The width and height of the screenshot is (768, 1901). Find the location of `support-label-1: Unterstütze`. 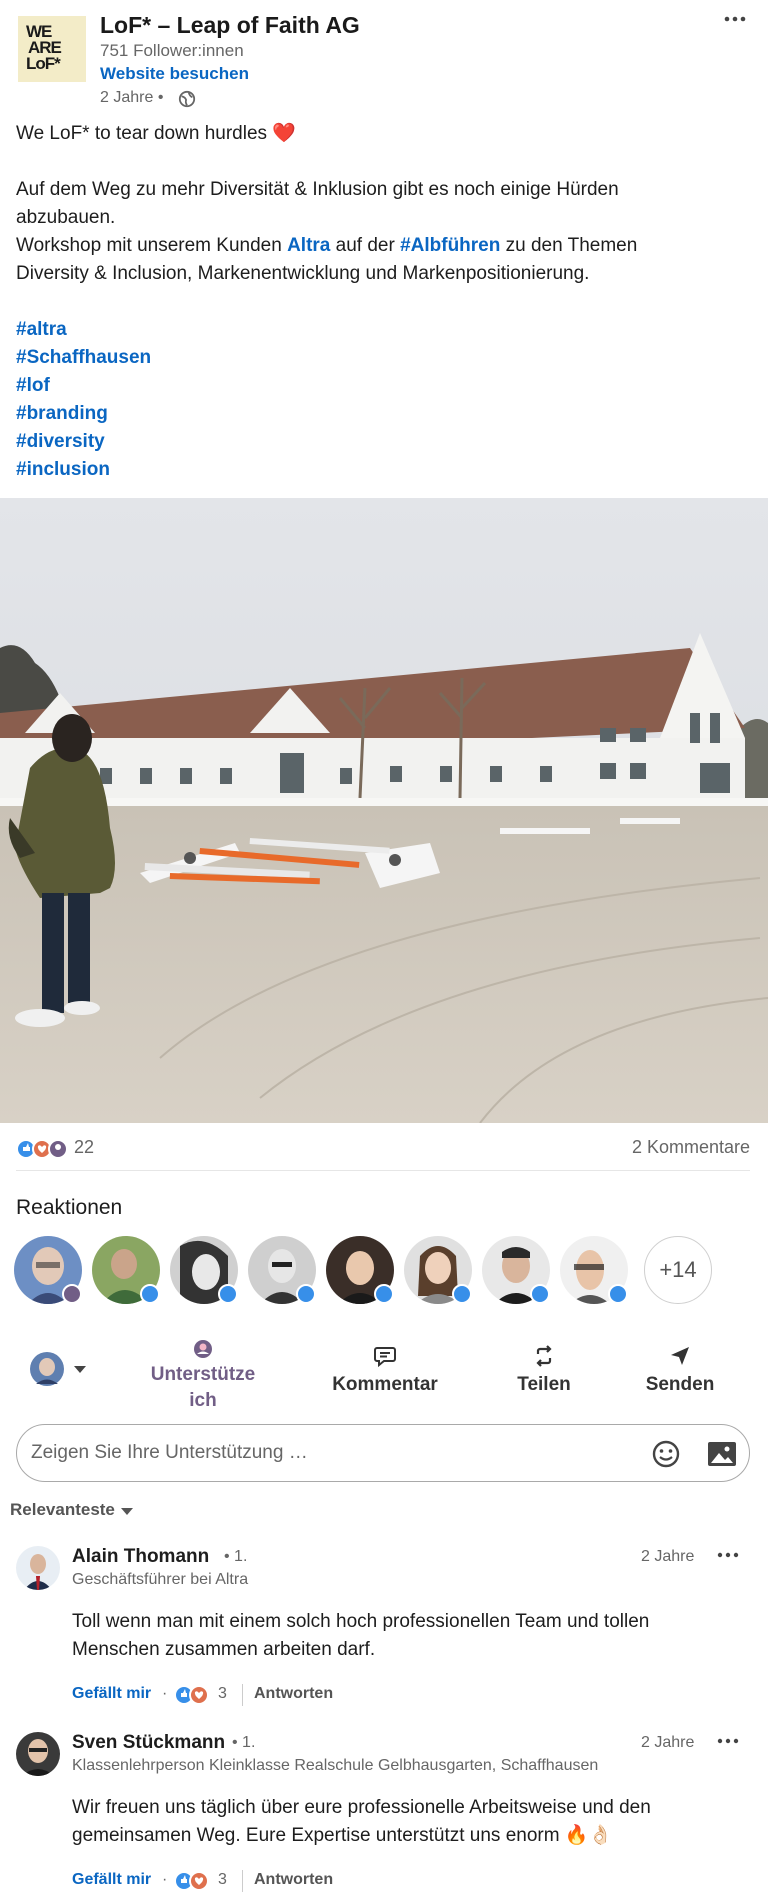

support-label-1: Unterstütze is located at coordinates (203, 1374).